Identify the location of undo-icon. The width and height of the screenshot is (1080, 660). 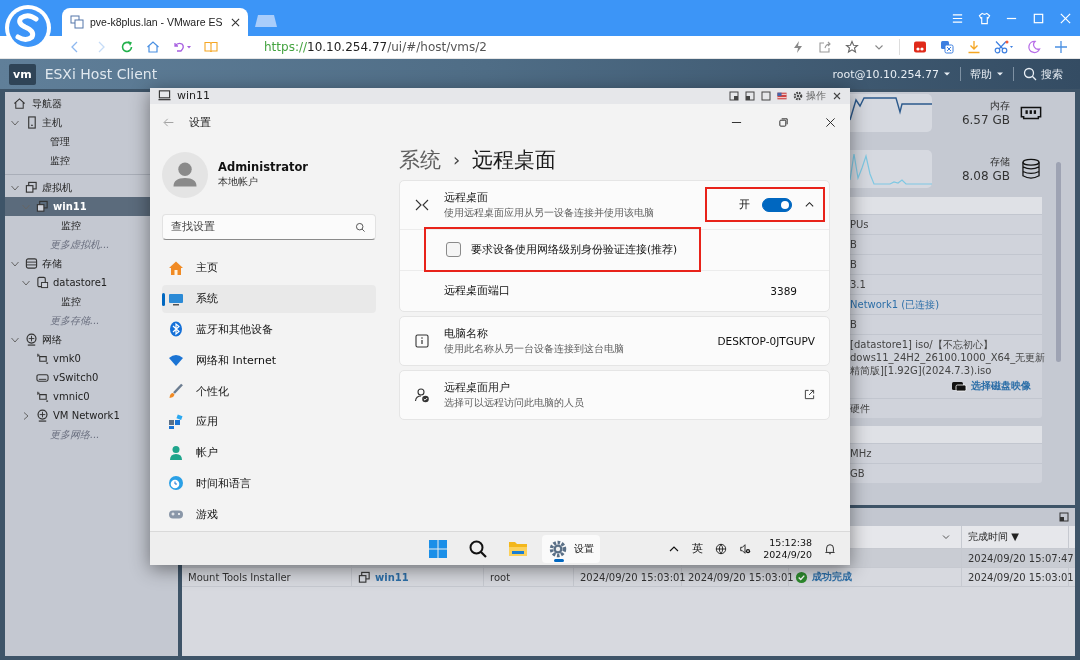
(182, 47).